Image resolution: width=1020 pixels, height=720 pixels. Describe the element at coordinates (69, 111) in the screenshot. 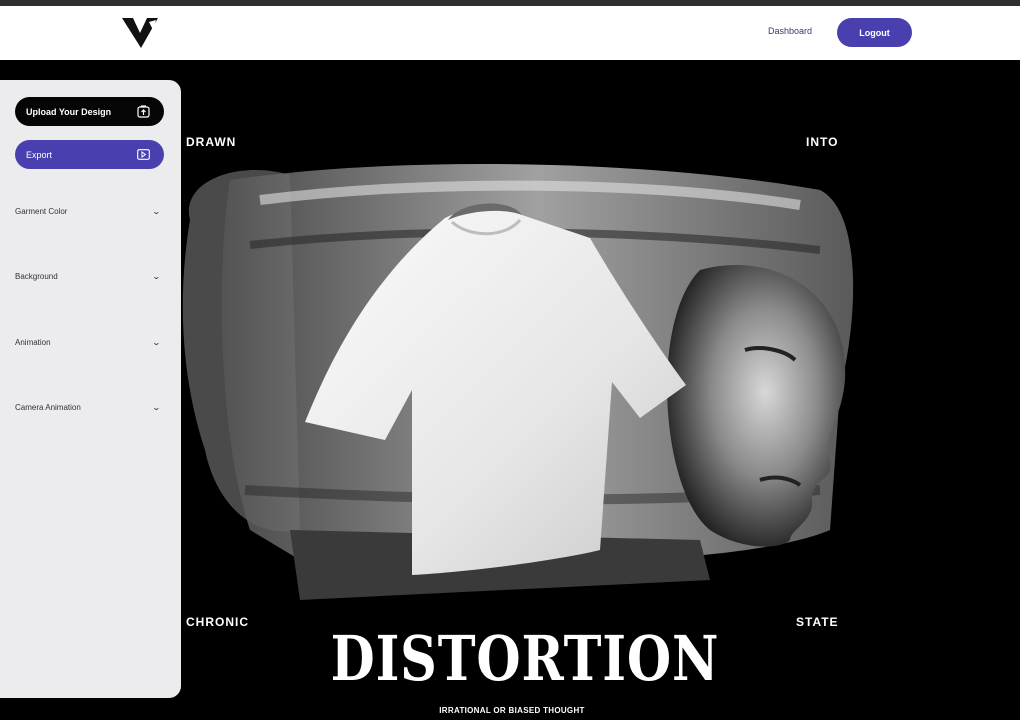

I see `upload-design-label: Upload Your Design` at that location.